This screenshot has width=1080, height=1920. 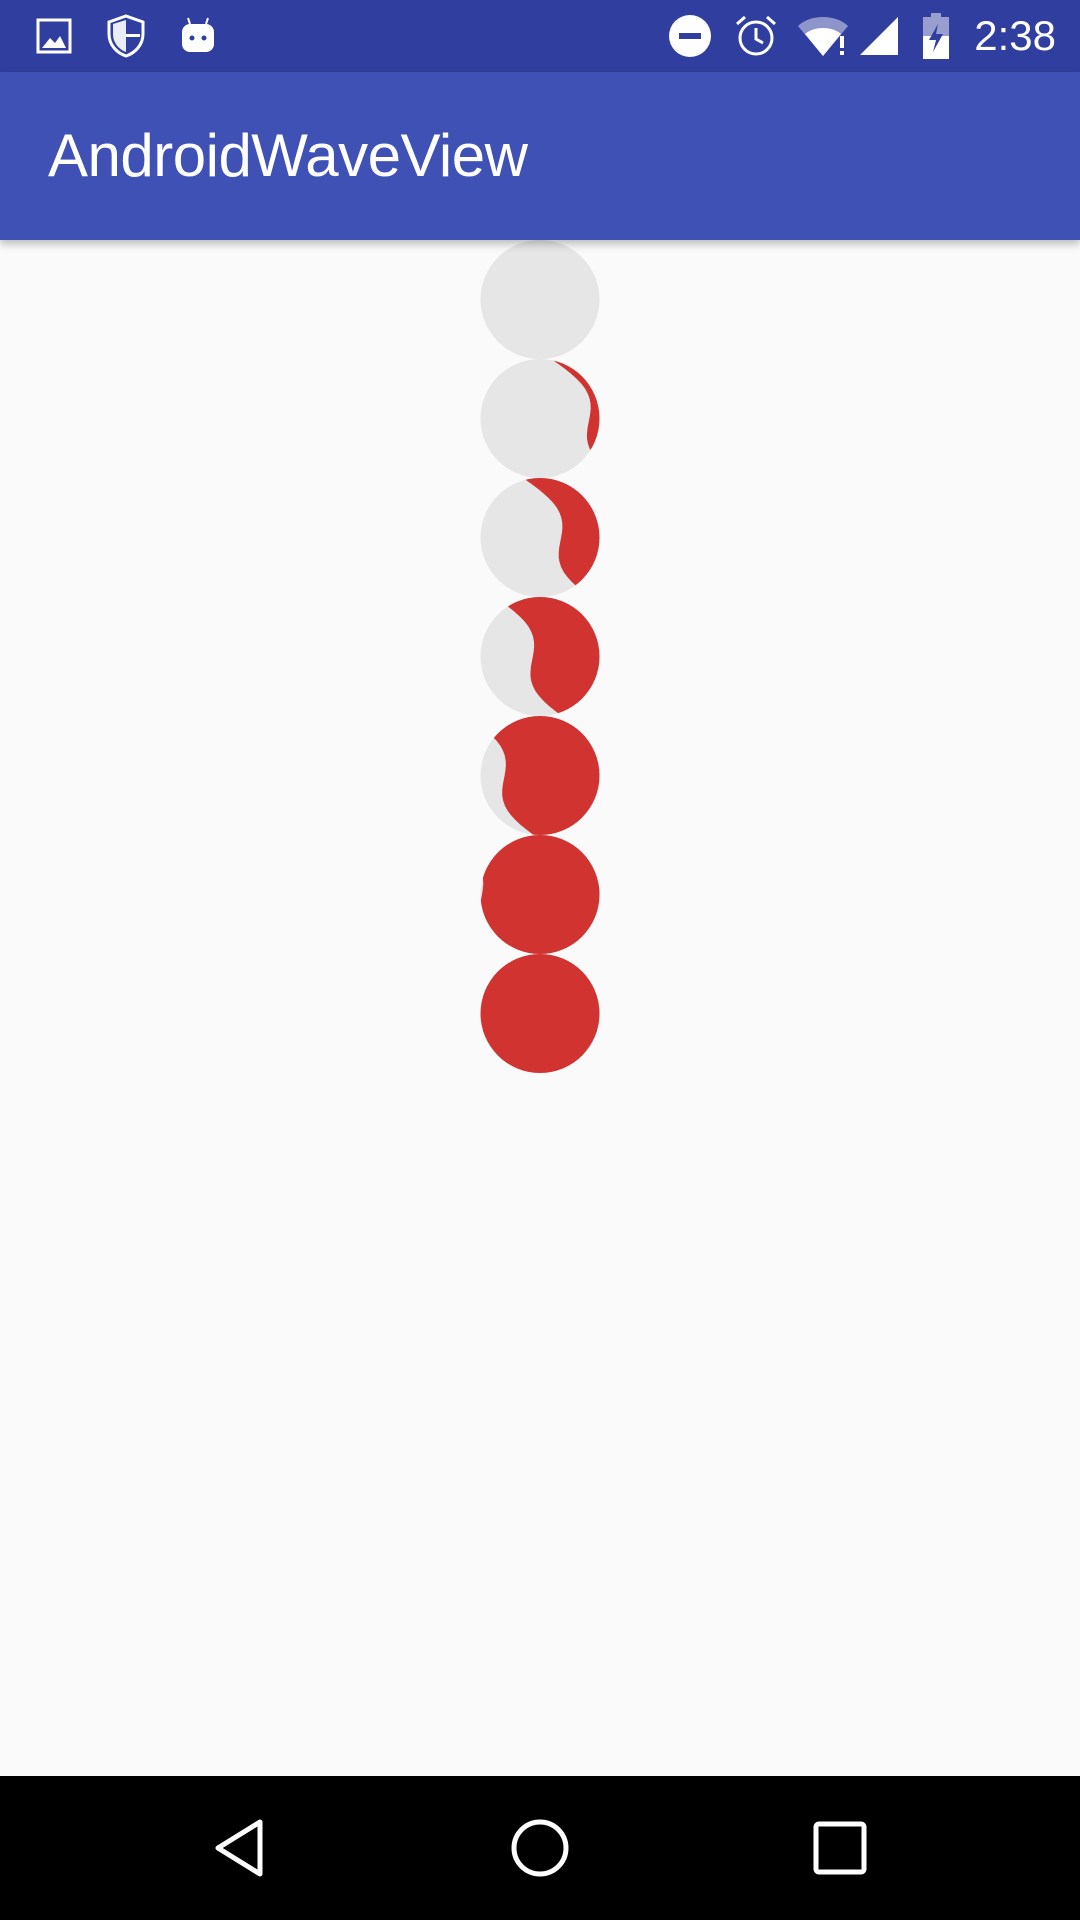 What do you see at coordinates (198, 36) in the screenshot?
I see `android-icon` at bounding box center [198, 36].